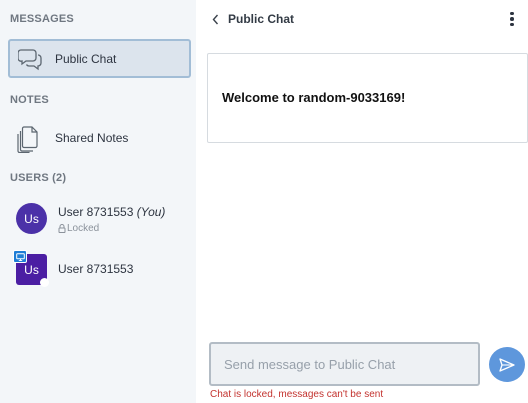 The image size is (528, 403). I want to click on send-button, so click(507, 364).